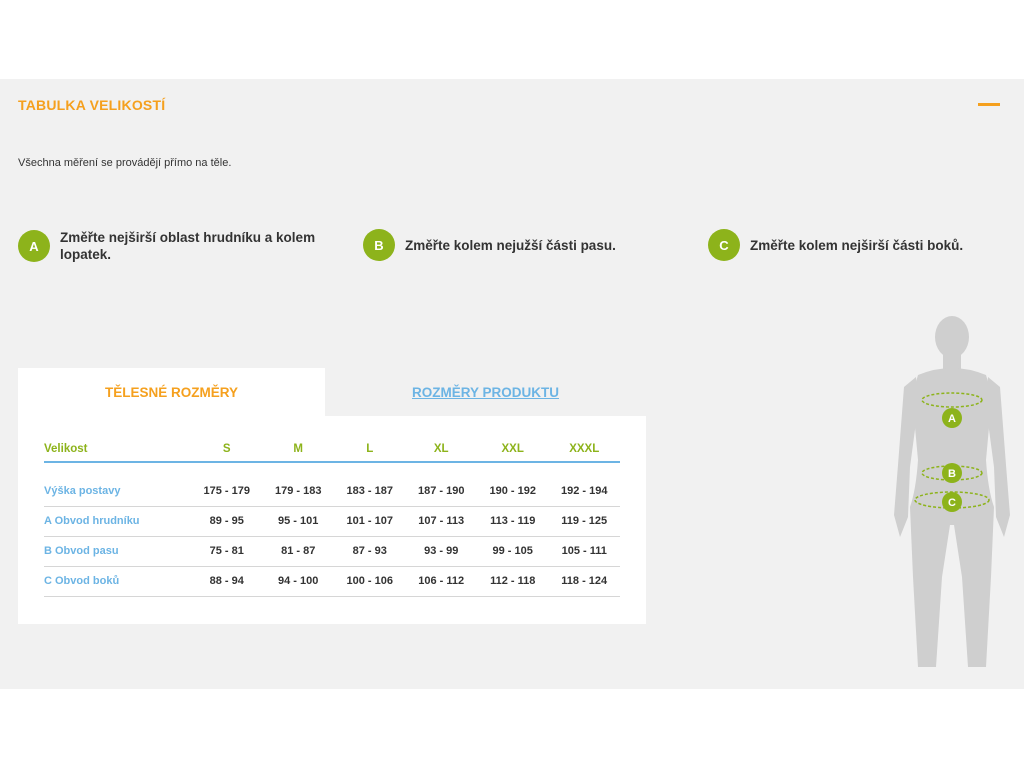 The width and height of the screenshot is (1024, 768). What do you see at coordinates (441, 551) in the screenshot?
I see `table-cell: 93 - 99` at bounding box center [441, 551].